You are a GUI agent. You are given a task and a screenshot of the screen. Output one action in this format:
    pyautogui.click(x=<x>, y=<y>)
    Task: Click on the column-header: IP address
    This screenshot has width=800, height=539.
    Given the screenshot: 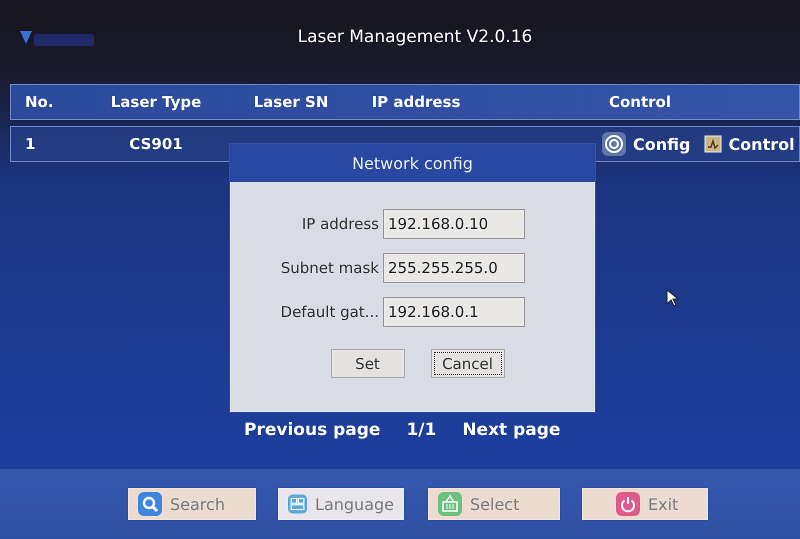 What is the action you would take?
    pyautogui.click(x=416, y=102)
    